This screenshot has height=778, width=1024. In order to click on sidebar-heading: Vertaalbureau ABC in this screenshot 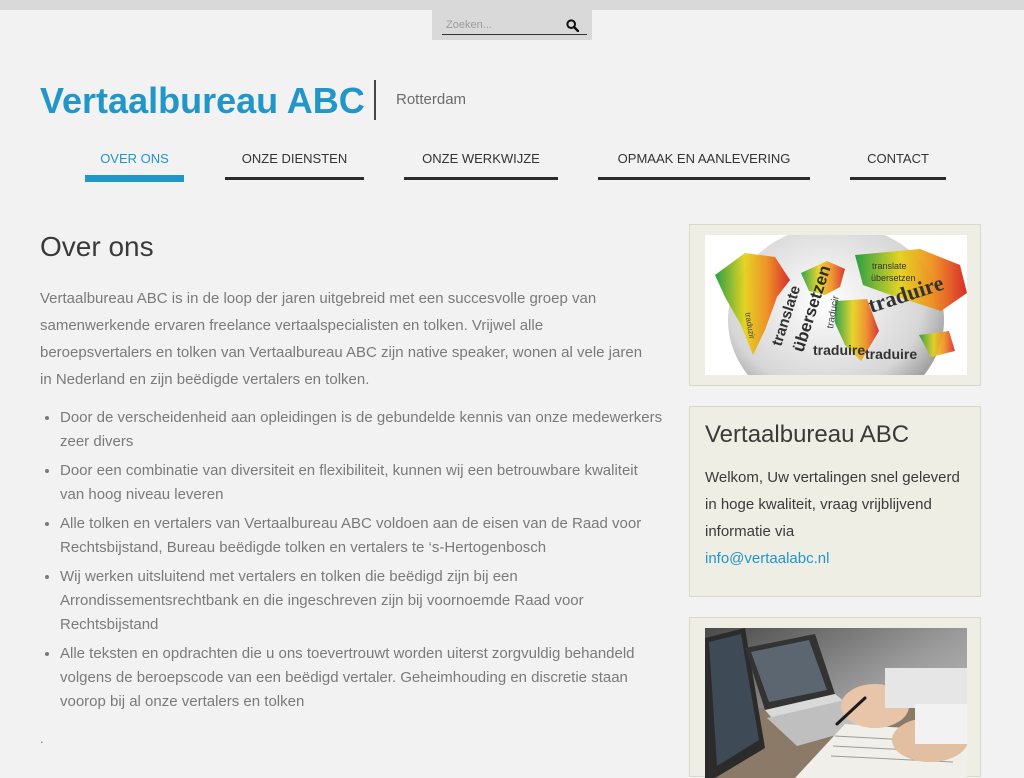, I will do `click(807, 434)`.